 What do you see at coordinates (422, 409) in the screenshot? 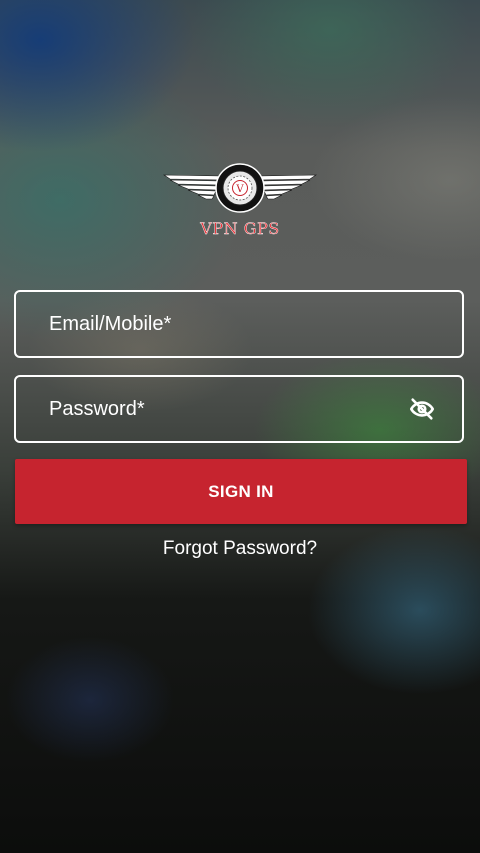
I see `eye-off-icon` at bounding box center [422, 409].